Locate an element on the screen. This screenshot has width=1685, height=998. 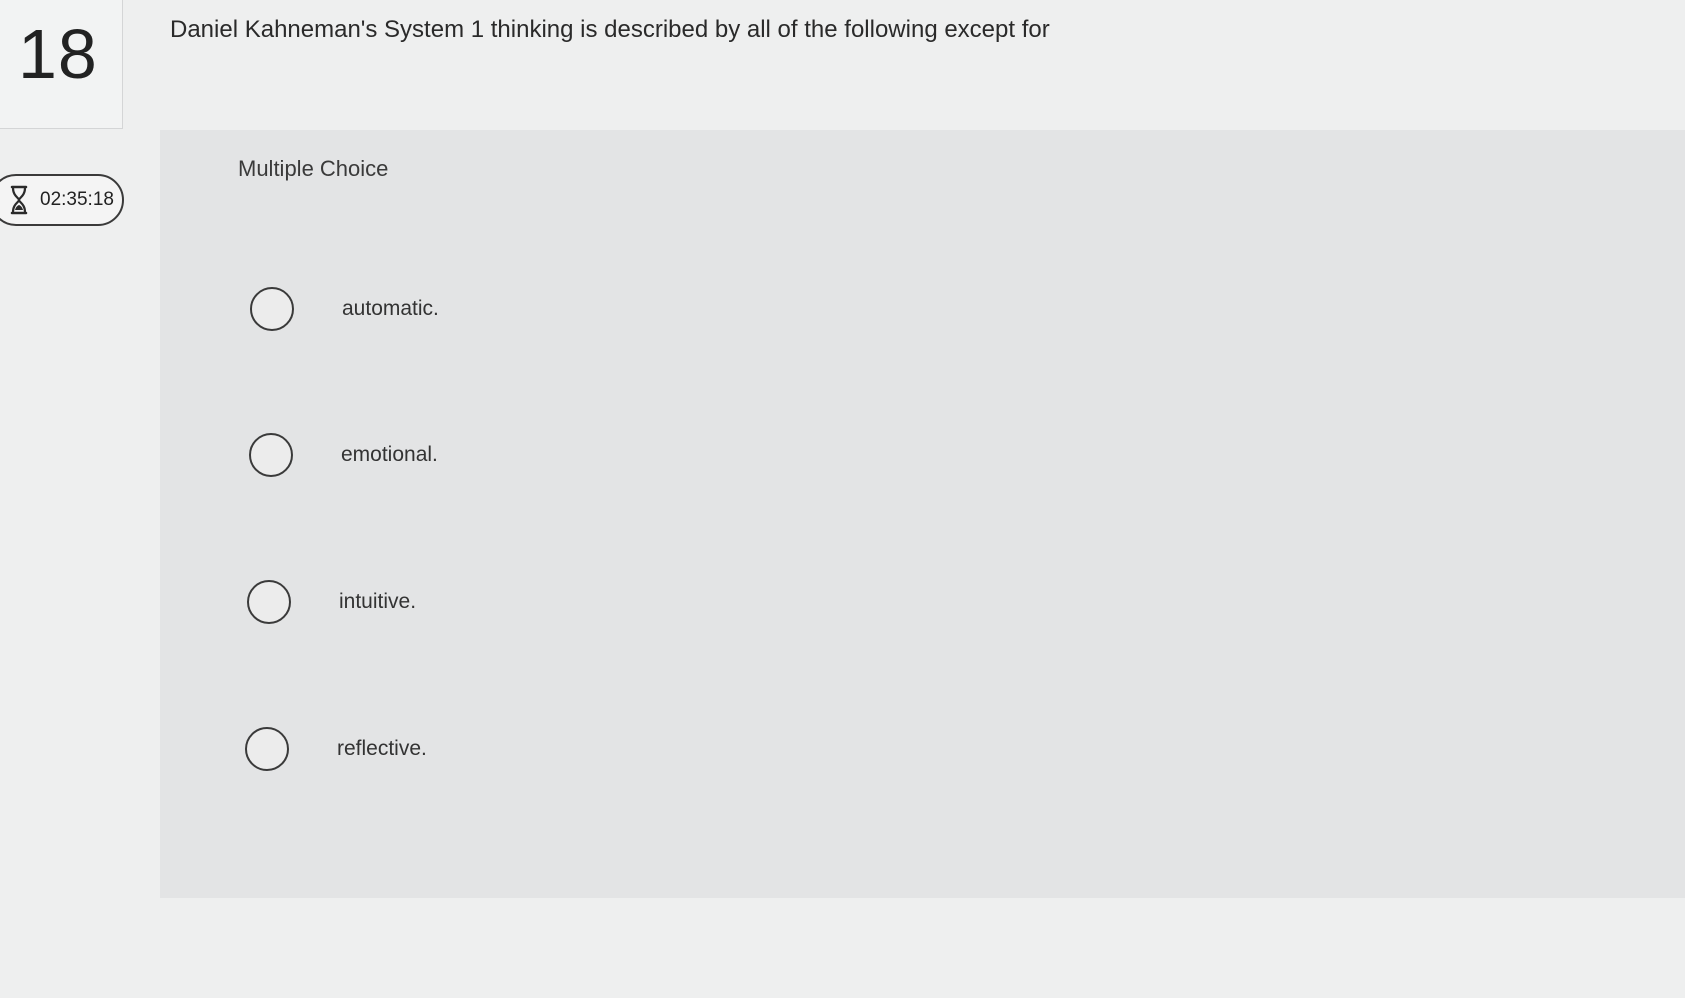
option-automatic: automatic. is located at coordinates (344, 309).